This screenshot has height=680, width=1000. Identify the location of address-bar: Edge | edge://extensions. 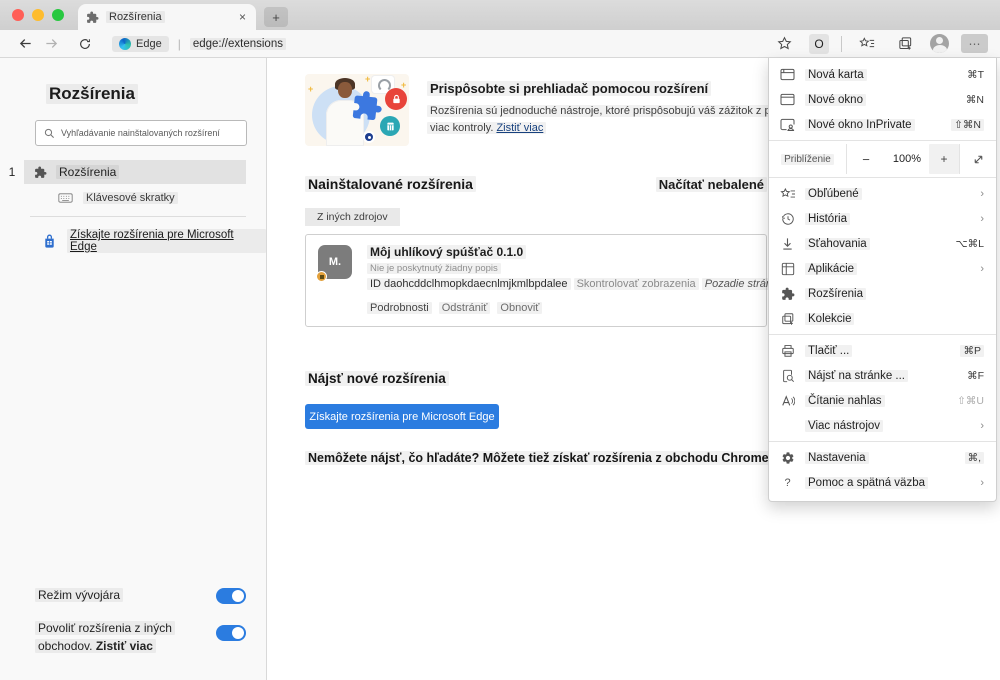
(199, 43).